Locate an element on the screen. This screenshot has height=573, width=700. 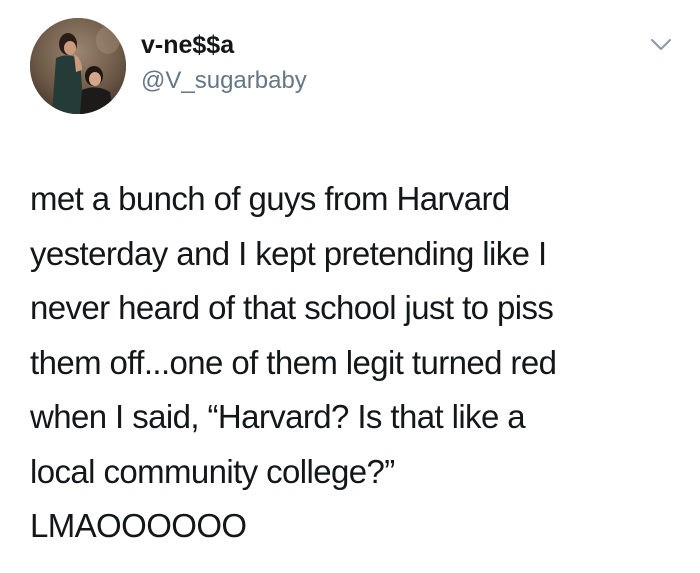
tweet-text-line: local community college?” is located at coordinates (212, 471).